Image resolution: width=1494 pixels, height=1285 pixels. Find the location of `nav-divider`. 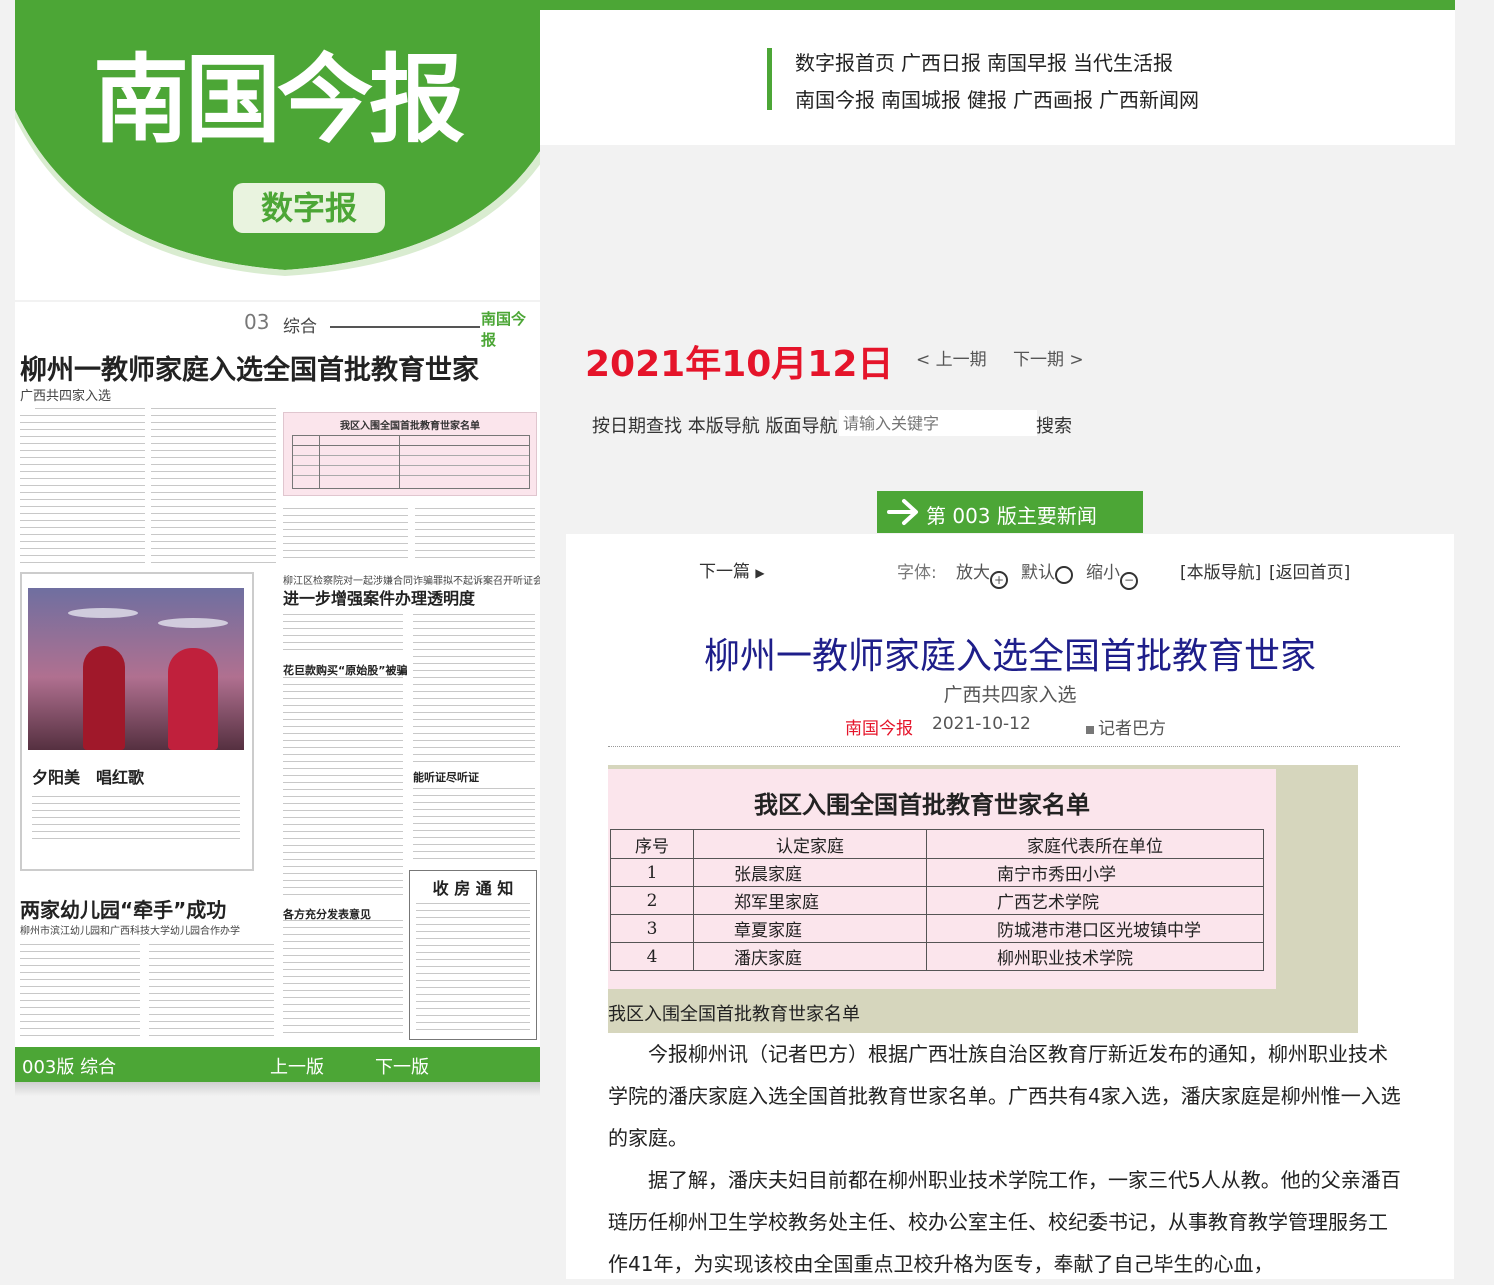

nav-divider is located at coordinates (769, 79).